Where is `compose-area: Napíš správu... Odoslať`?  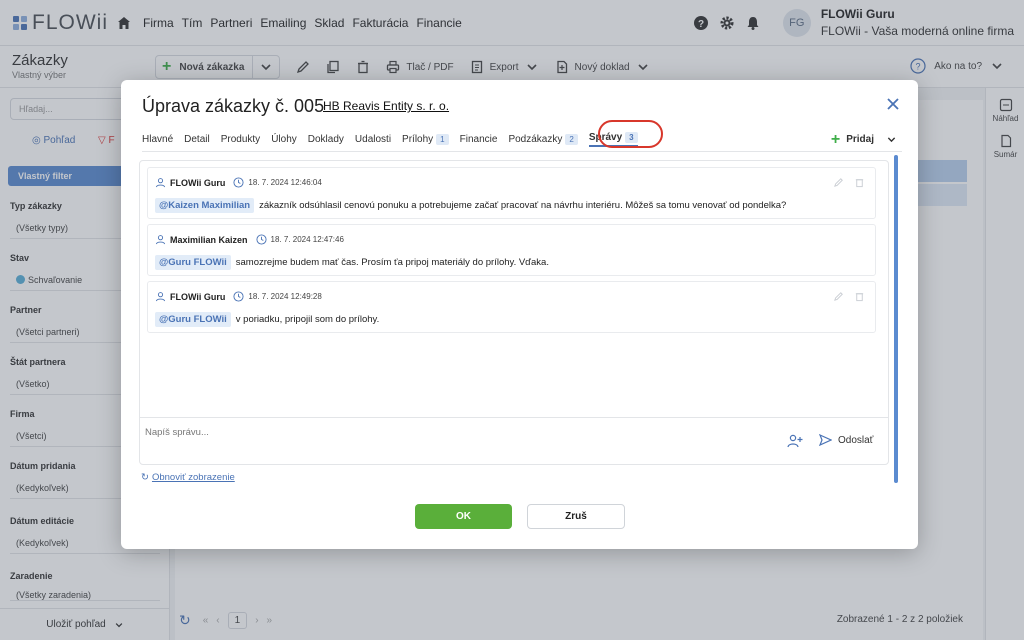
compose-area: Napíš správu... Odoslať is located at coordinates (514, 440).